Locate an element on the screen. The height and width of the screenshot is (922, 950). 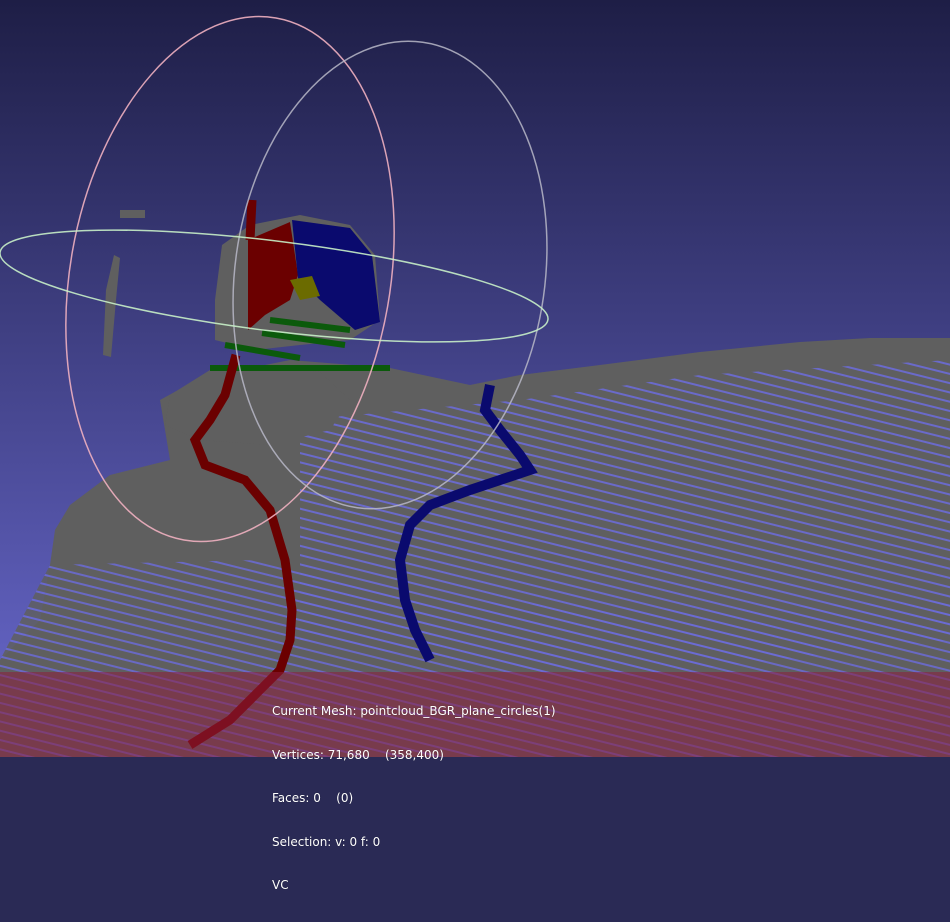
vertices-count: Vertices: 71,680 (358,400) is located at coordinates (358, 754).